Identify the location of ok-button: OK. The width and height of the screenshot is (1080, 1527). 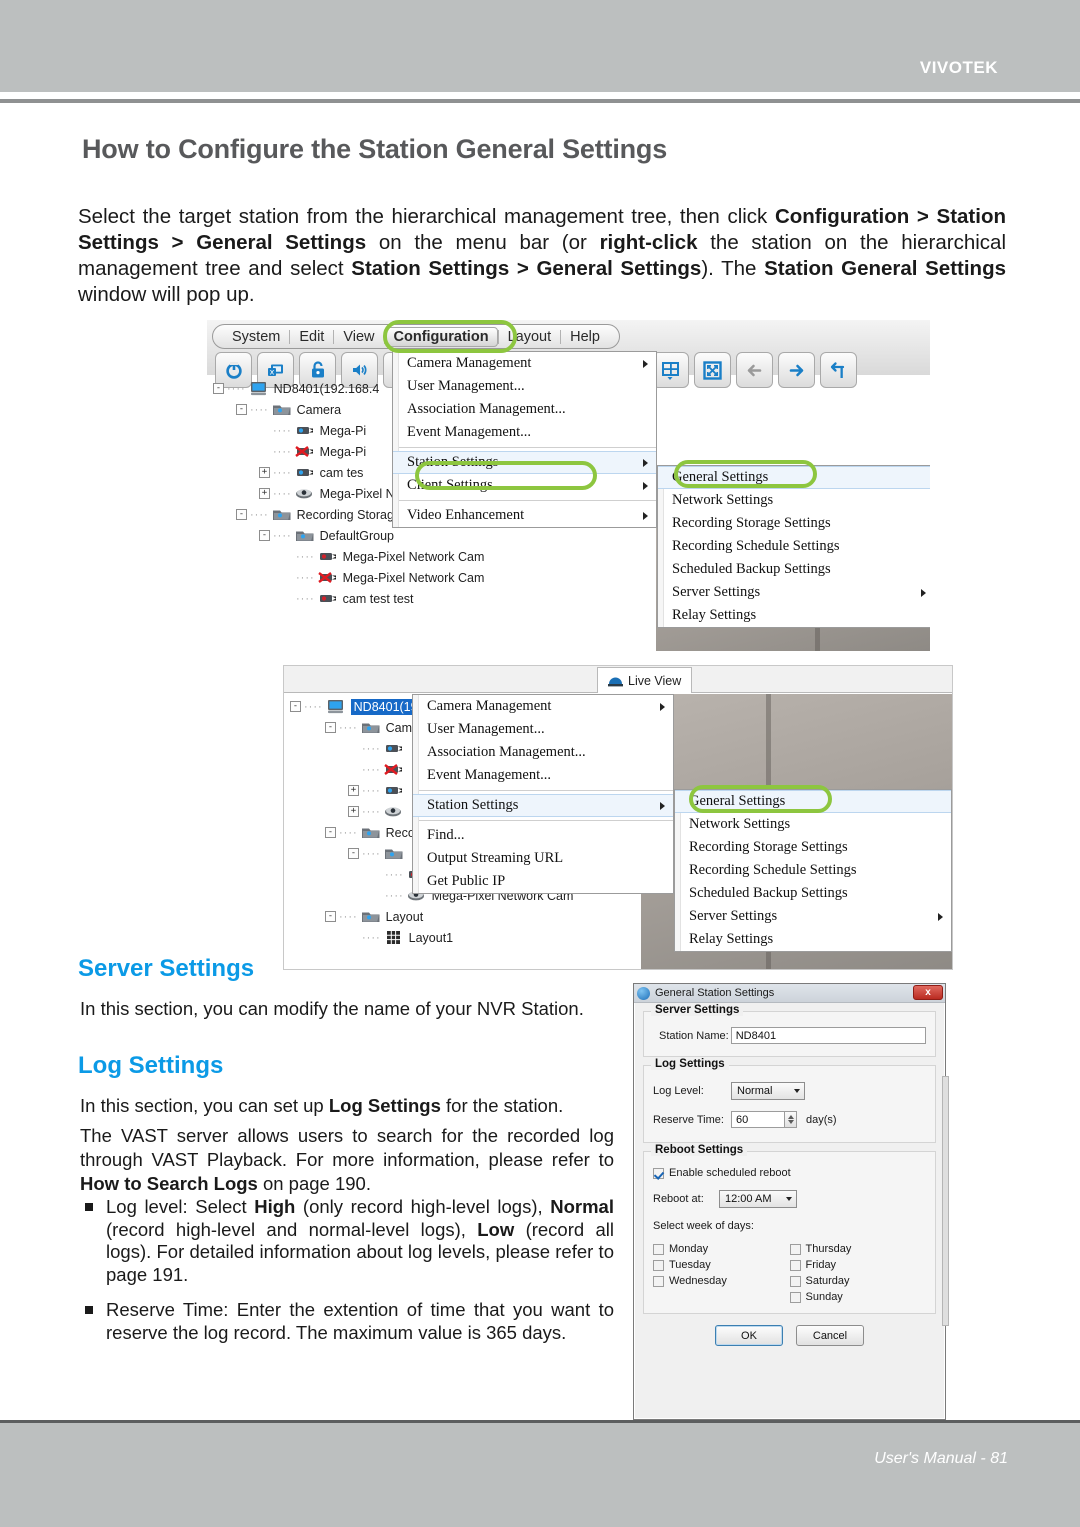
(749, 1335).